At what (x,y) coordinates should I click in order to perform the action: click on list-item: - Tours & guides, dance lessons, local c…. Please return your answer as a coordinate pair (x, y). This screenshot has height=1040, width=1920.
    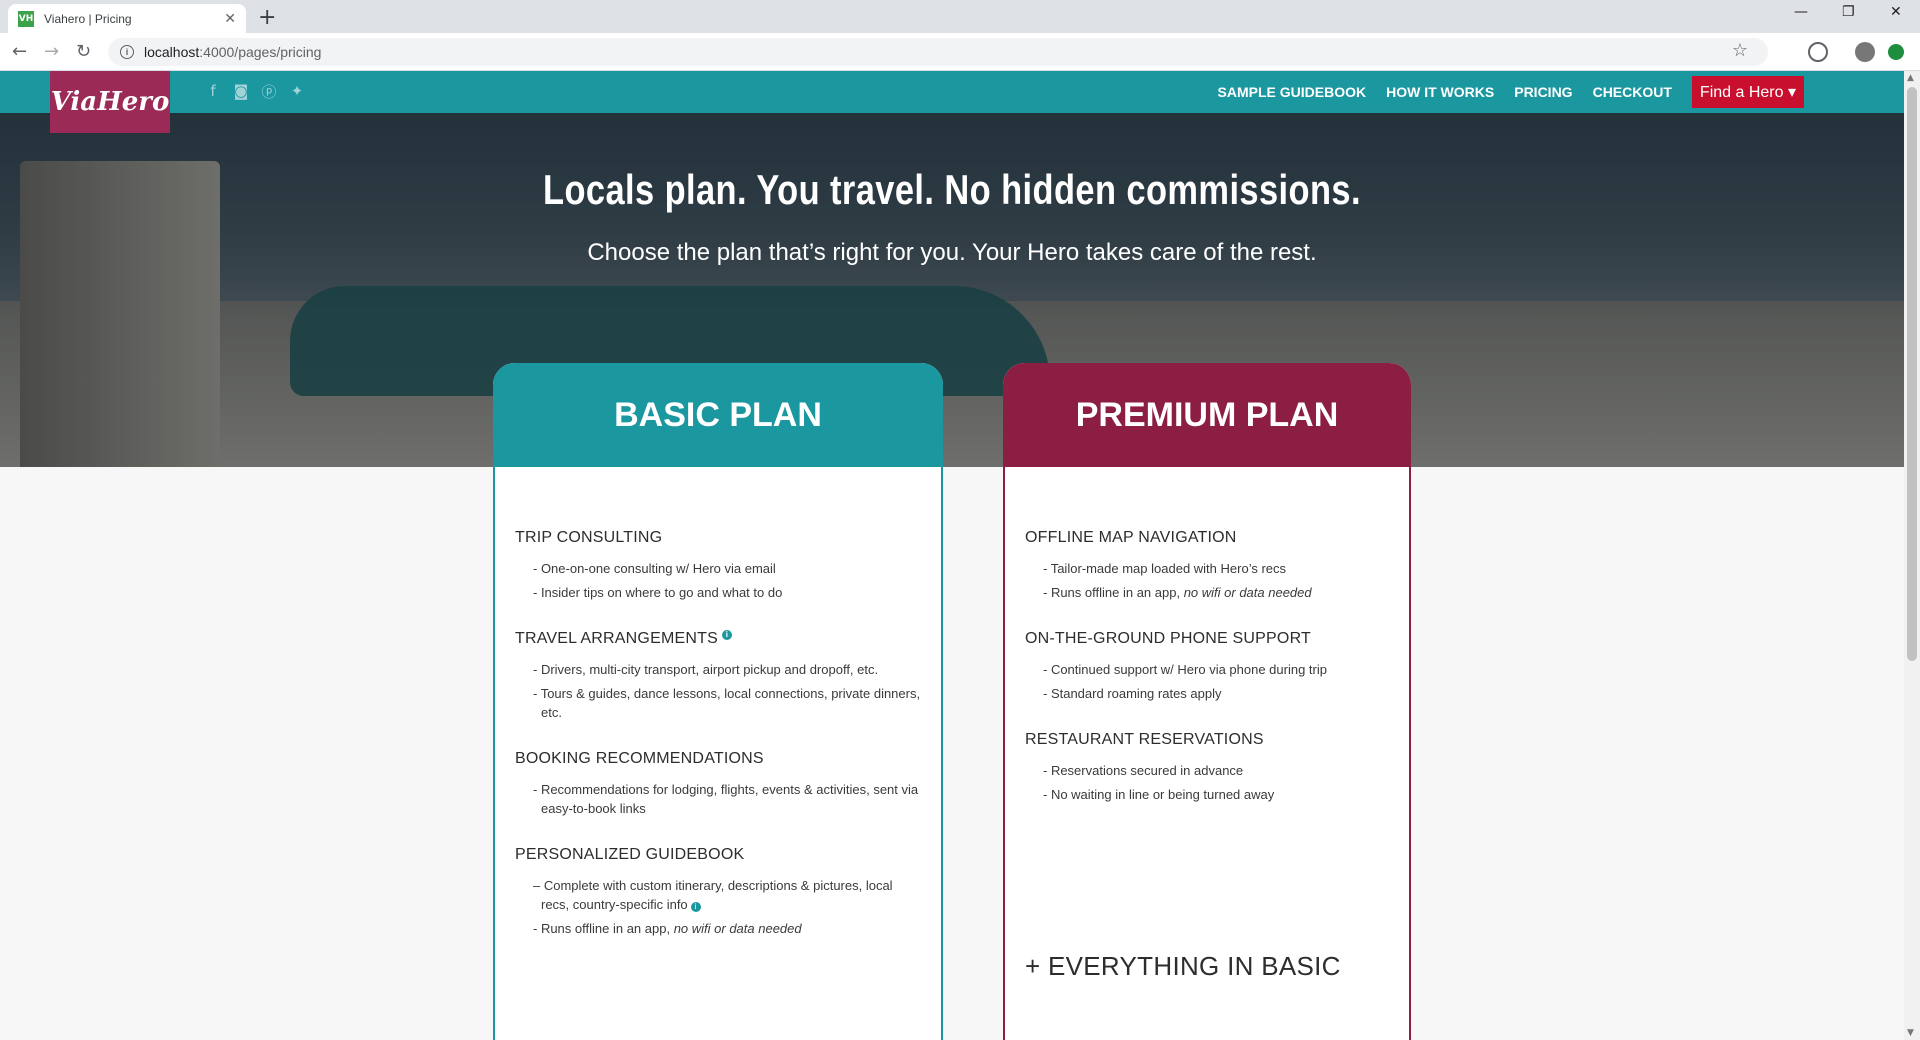
    Looking at the image, I should click on (727, 703).